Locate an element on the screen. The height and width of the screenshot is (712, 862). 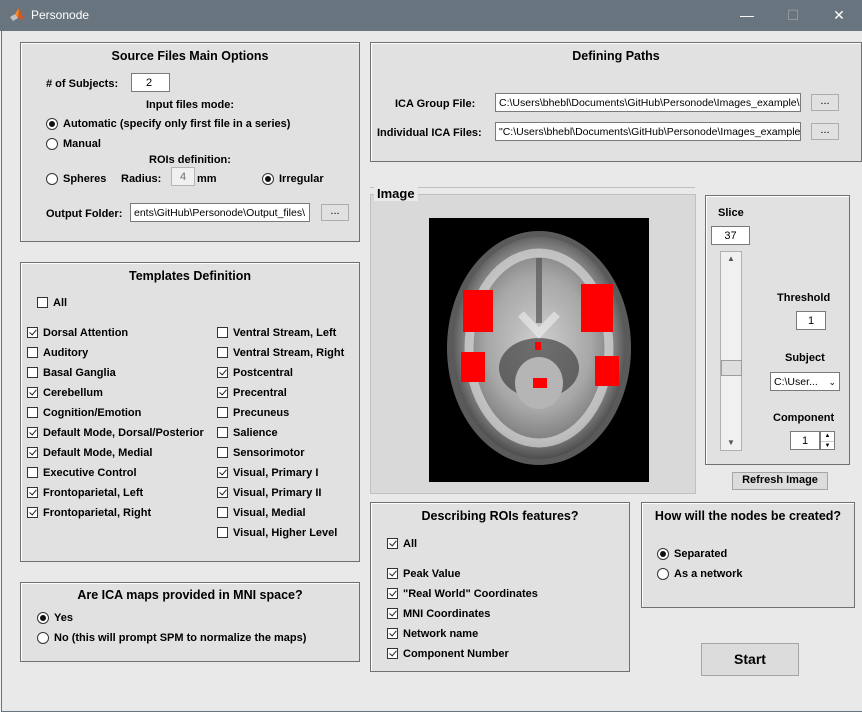
separated-radio is located at coordinates (663, 554).